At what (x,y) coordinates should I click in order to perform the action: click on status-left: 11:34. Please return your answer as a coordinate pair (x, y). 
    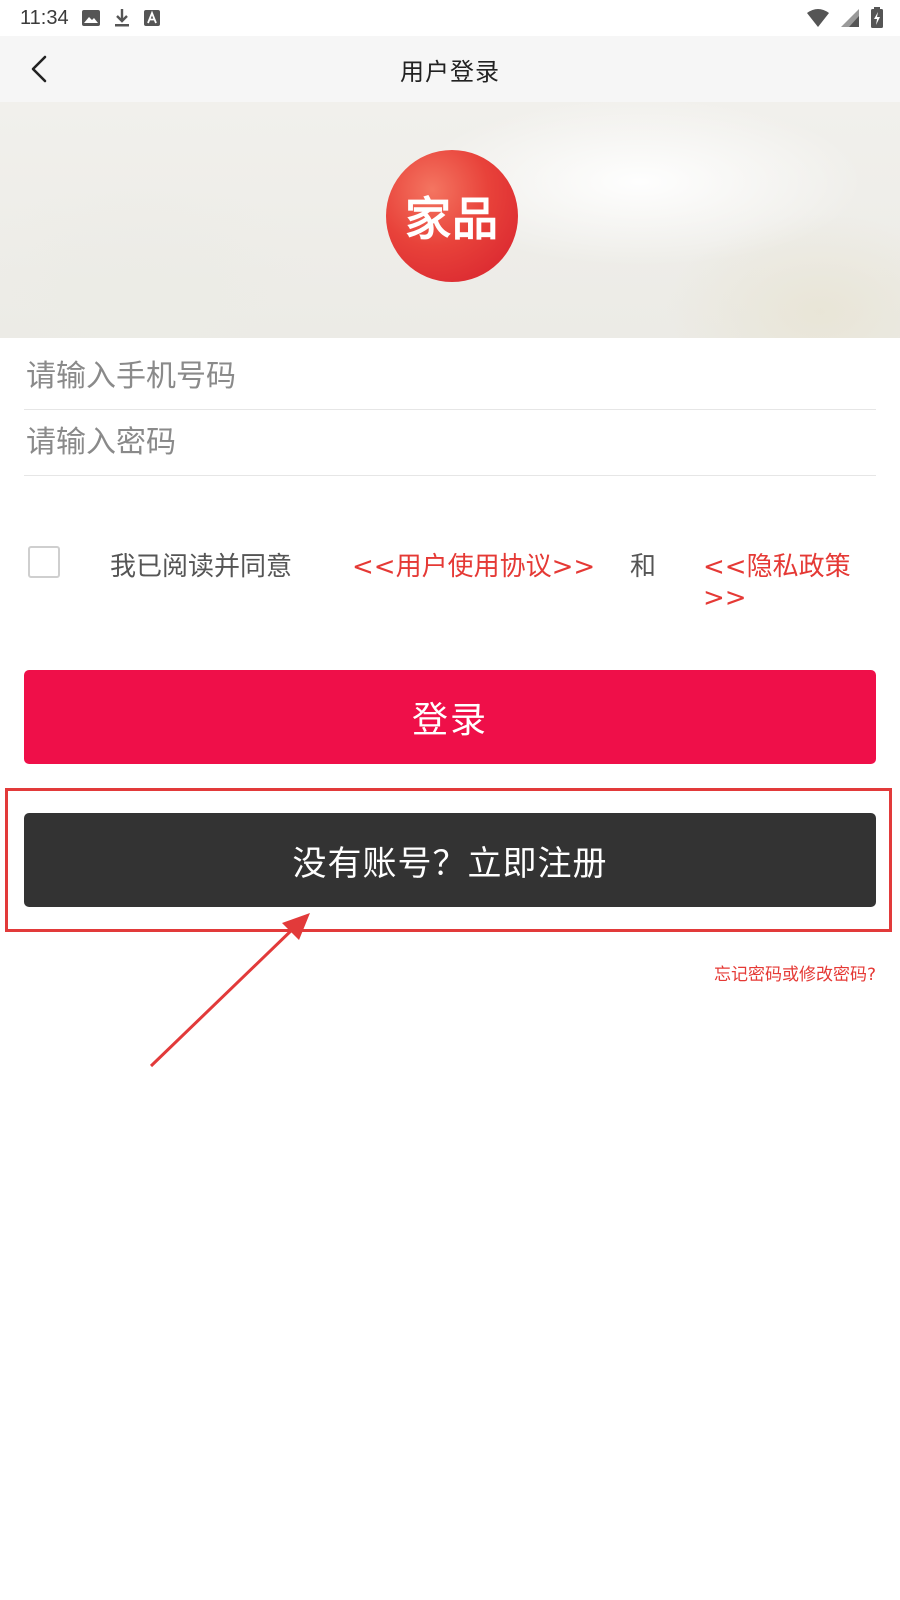
    Looking at the image, I should click on (90, 18).